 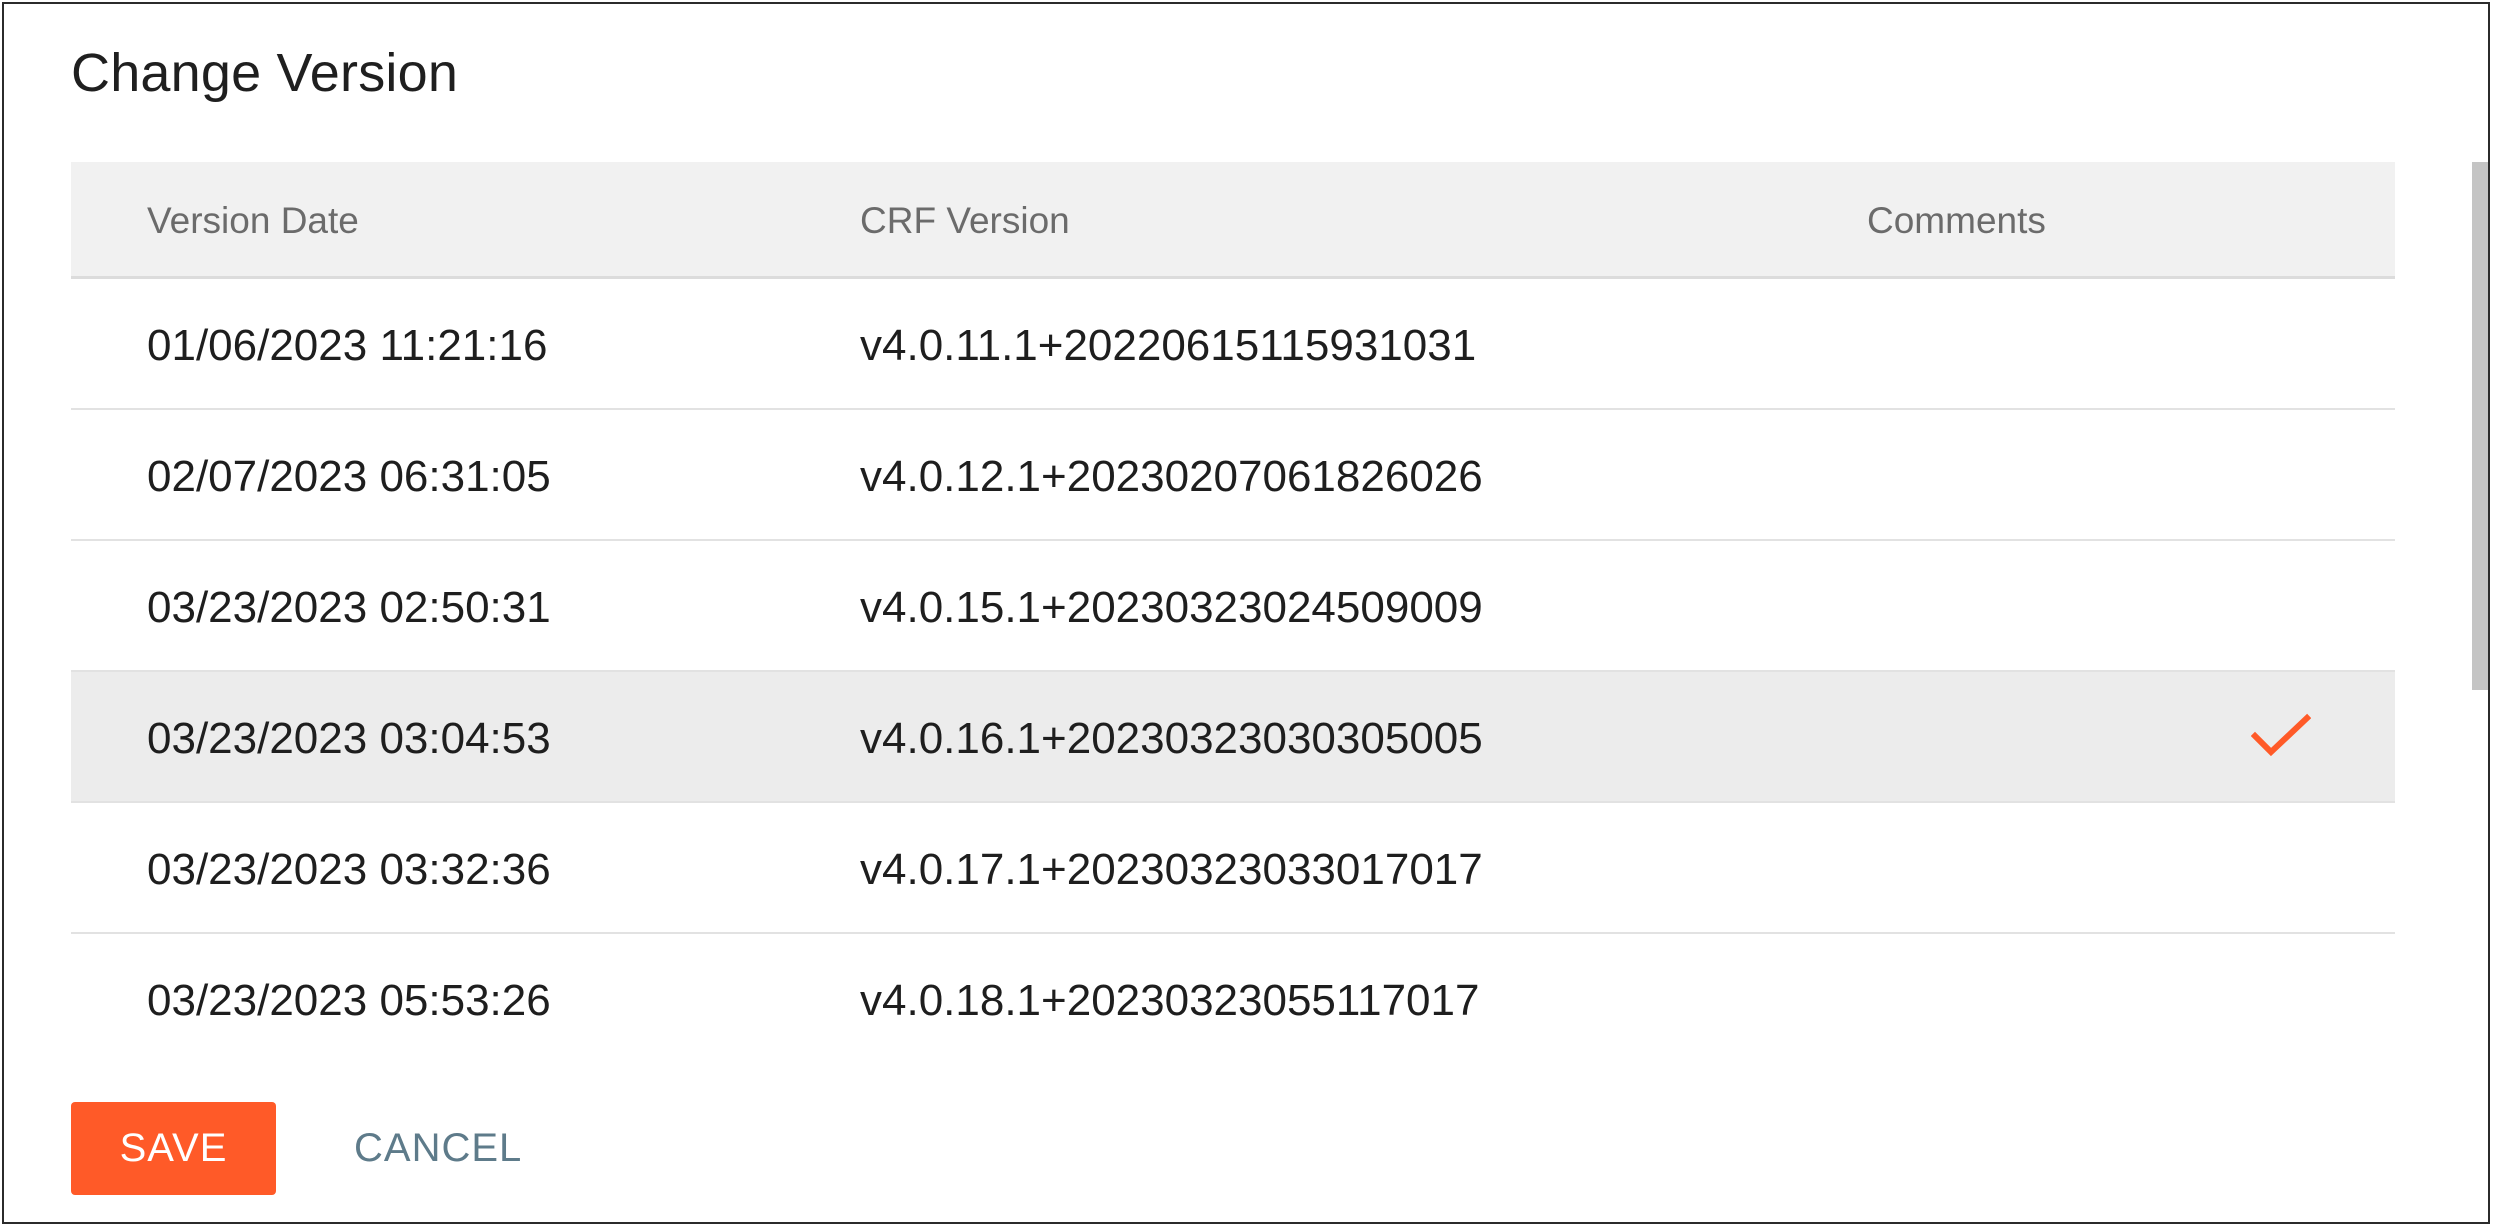 What do you see at coordinates (1171, 869) in the screenshot?
I see `cell-crf-version: v4.0.17.1+20230323033017017` at bounding box center [1171, 869].